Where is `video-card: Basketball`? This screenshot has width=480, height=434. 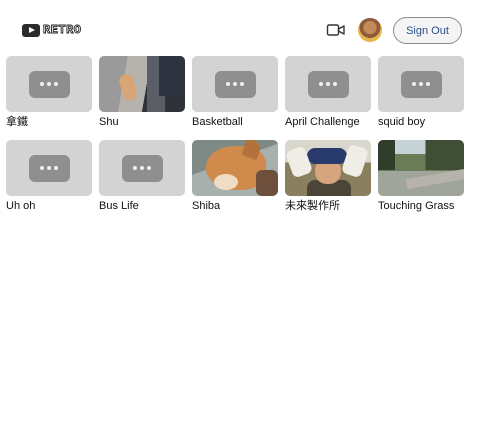
video-card: Basketball is located at coordinates (235, 98).